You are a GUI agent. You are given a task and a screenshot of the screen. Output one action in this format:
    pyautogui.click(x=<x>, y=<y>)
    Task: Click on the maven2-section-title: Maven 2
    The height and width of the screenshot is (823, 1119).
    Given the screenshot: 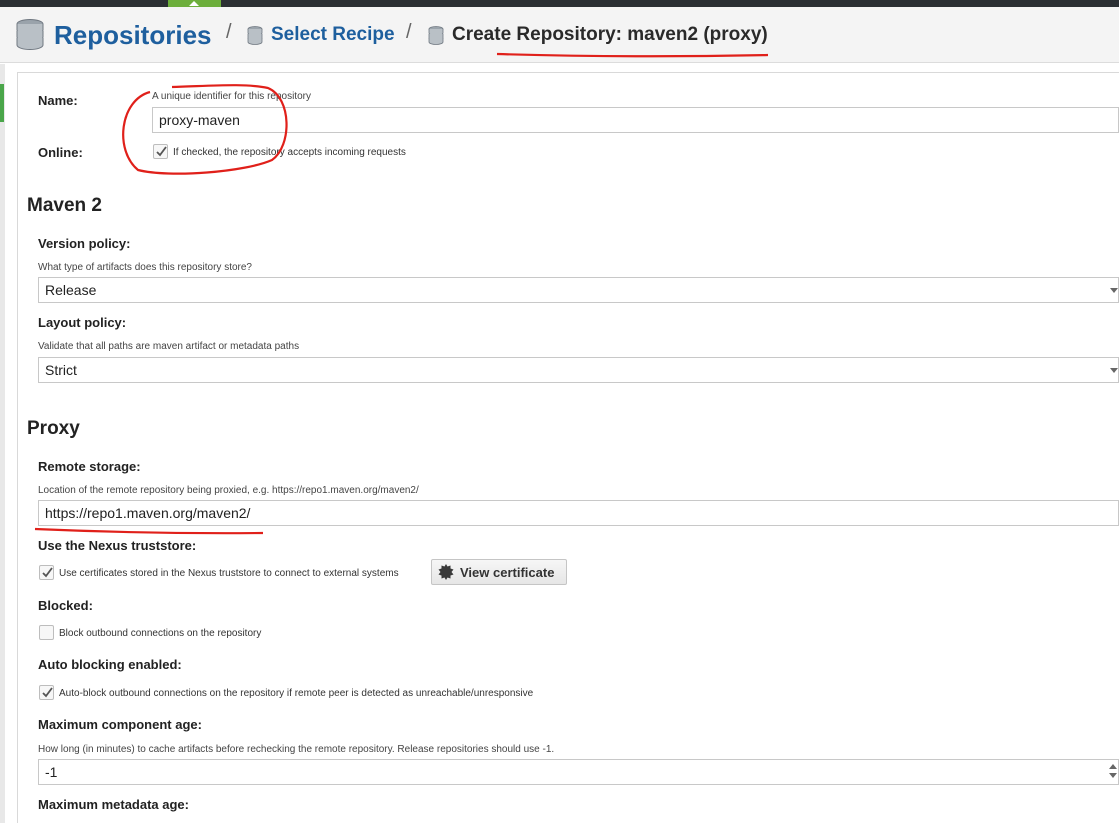 What is the action you would take?
    pyautogui.click(x=64, y=205)
    